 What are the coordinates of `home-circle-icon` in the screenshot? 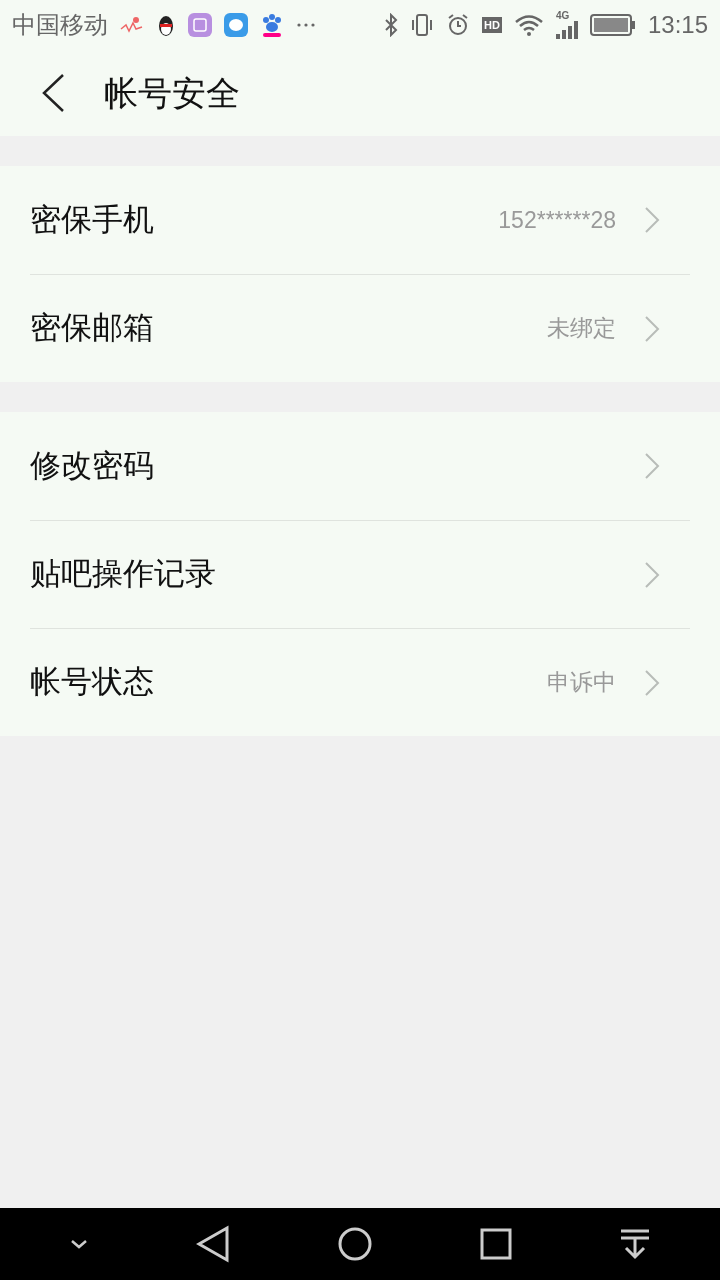 It's located at (355, 1244).